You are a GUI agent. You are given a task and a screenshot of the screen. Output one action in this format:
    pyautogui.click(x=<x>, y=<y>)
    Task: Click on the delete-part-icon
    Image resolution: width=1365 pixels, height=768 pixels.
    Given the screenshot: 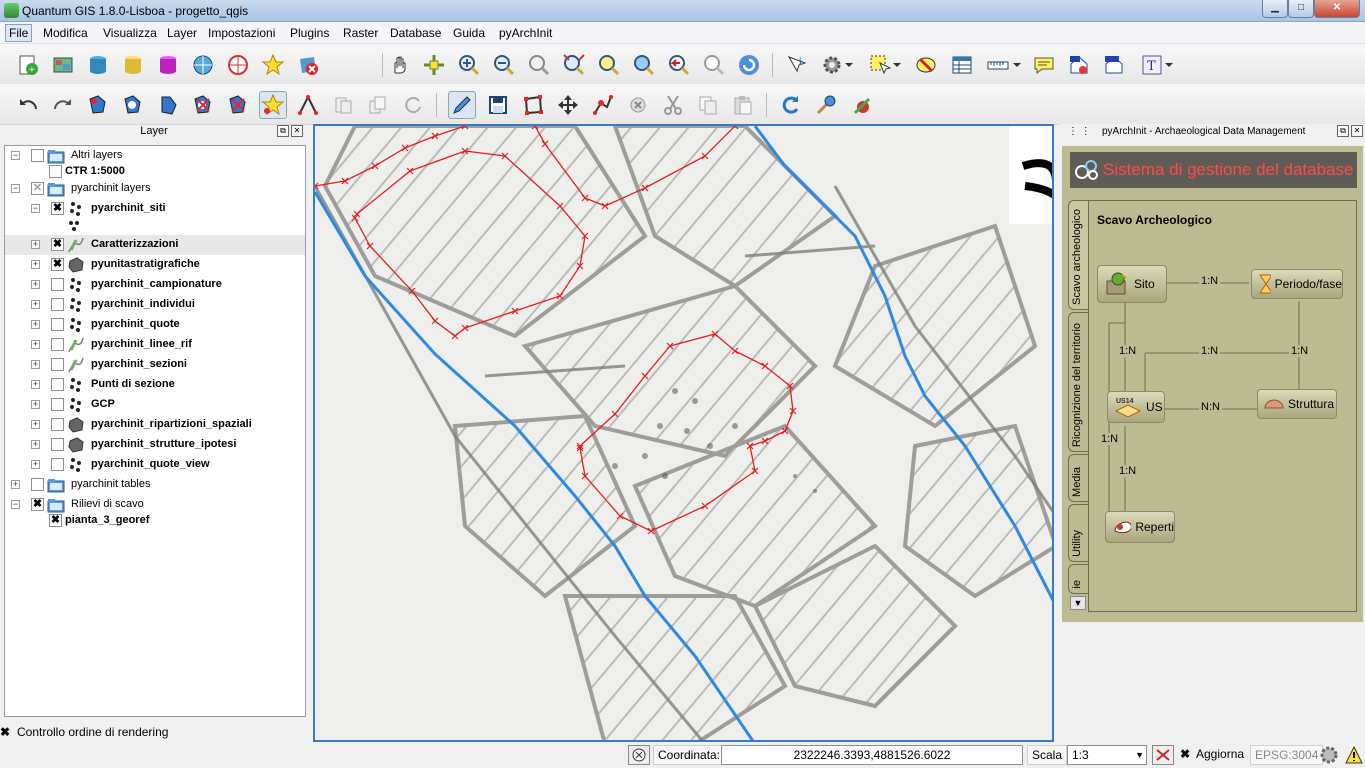 What is the action you would take?
    pyautogui.click(x=238, y=105)
    